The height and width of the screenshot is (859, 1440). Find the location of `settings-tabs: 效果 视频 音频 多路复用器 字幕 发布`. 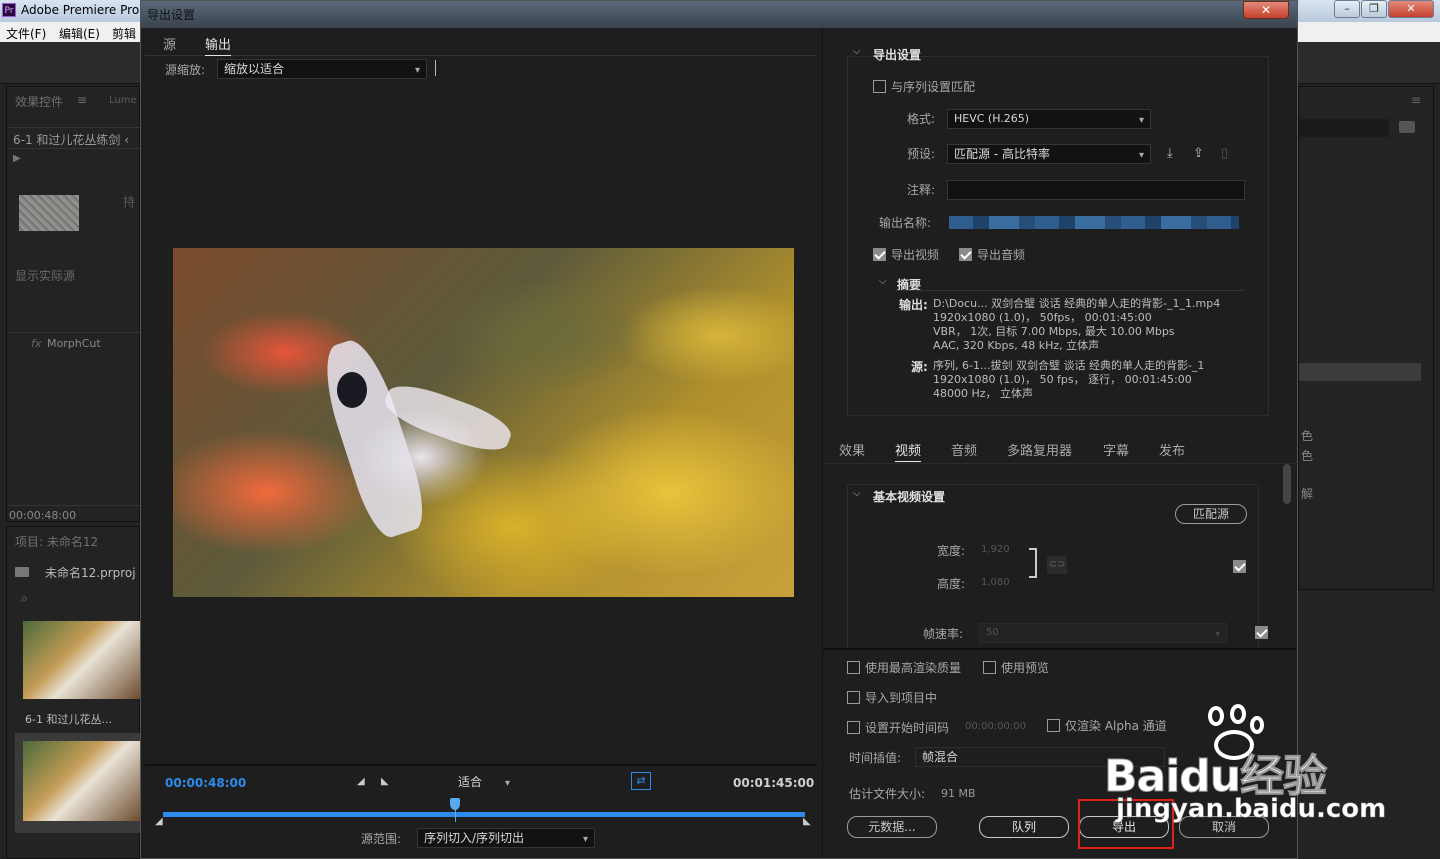

settings-tabs: 效果 视频 音频 多路复用器 字幕 发布 is located at coordinates (1059, 450).